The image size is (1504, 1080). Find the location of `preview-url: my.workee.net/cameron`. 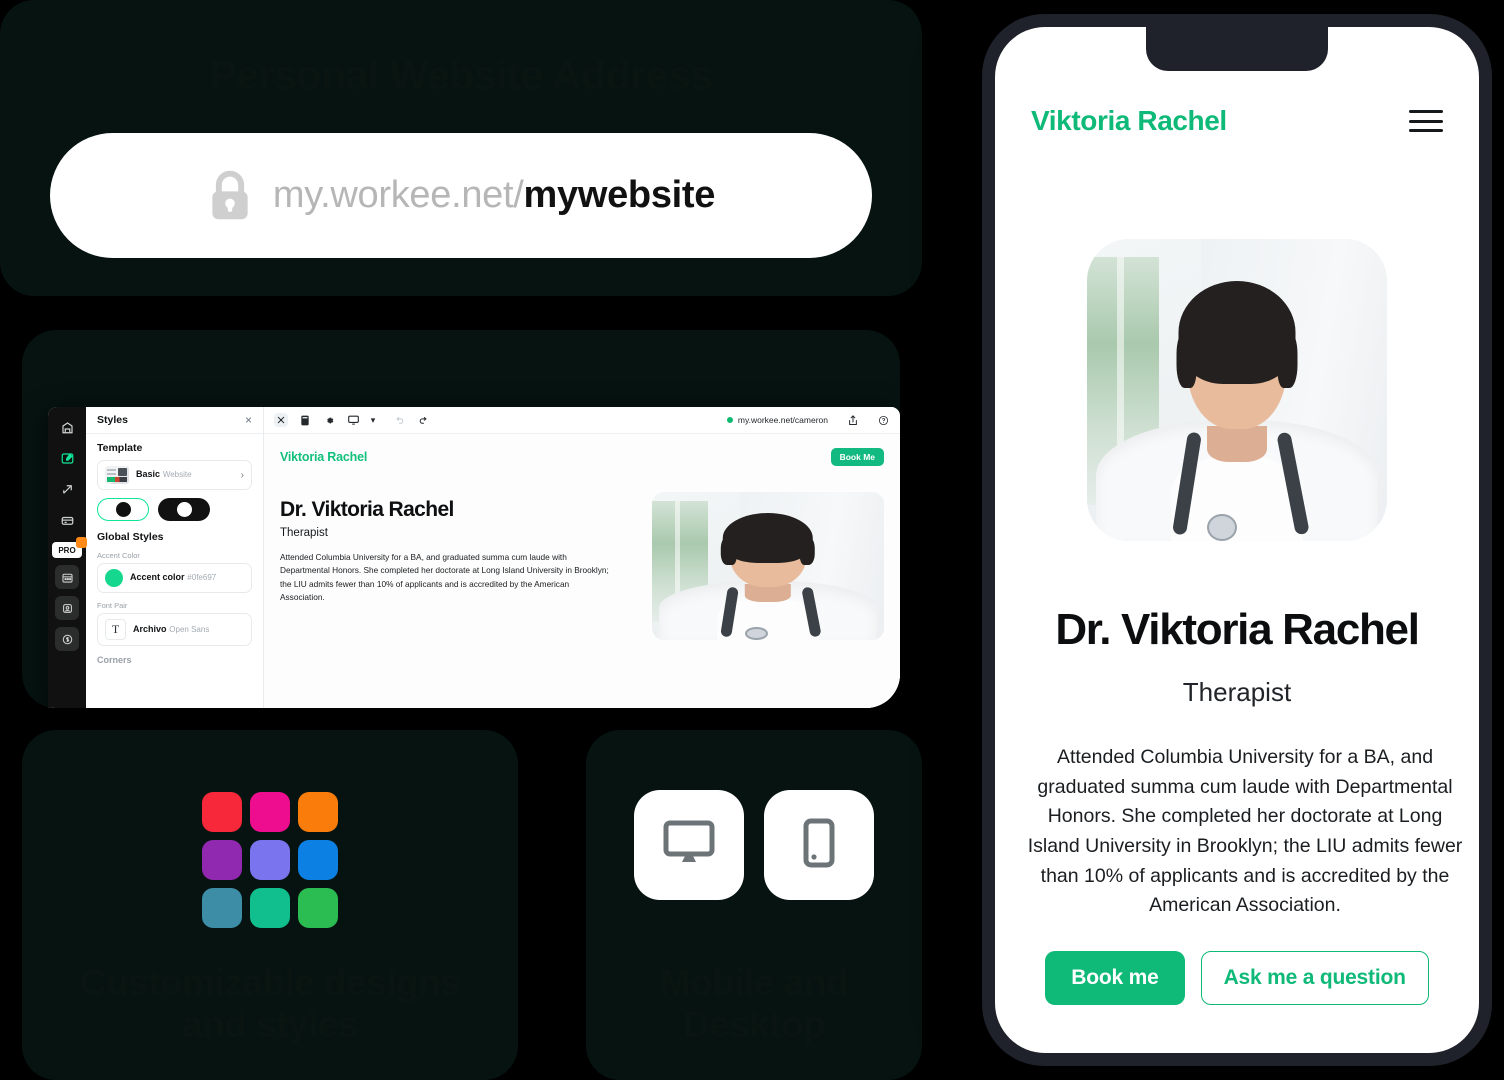

preview-url: my.workee.net/cameron is located at coordinates (777, 420).